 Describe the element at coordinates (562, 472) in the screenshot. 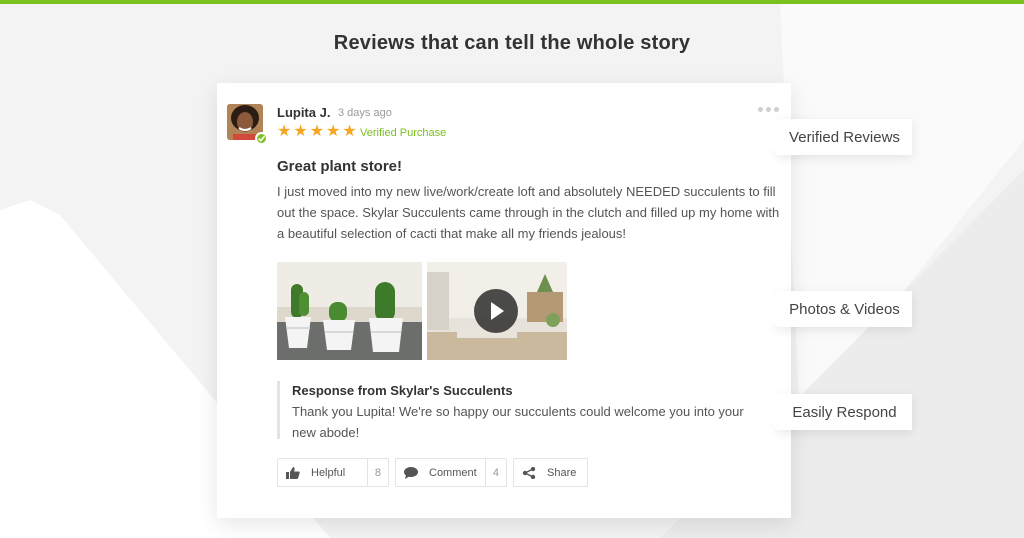

I see `share-label: Share` at that location.